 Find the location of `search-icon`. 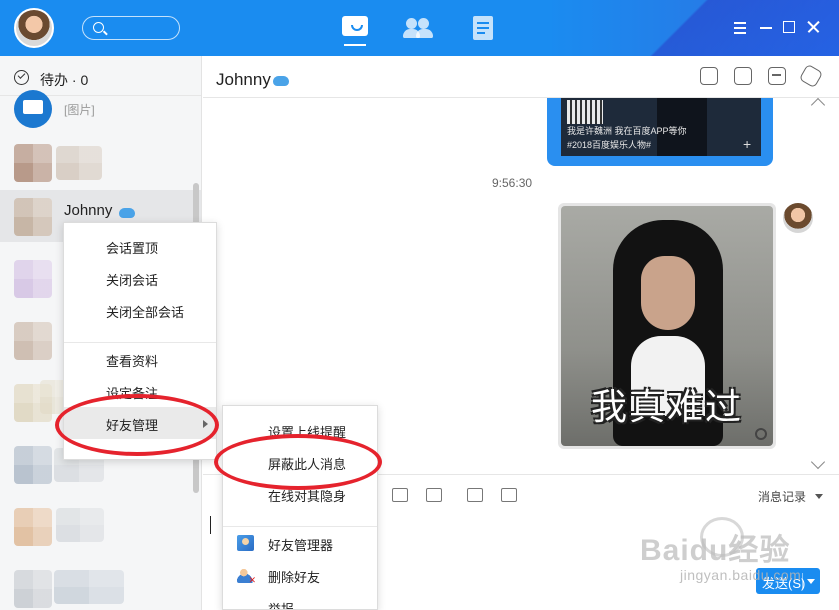

search-icon is located at coordinates (98, 27).